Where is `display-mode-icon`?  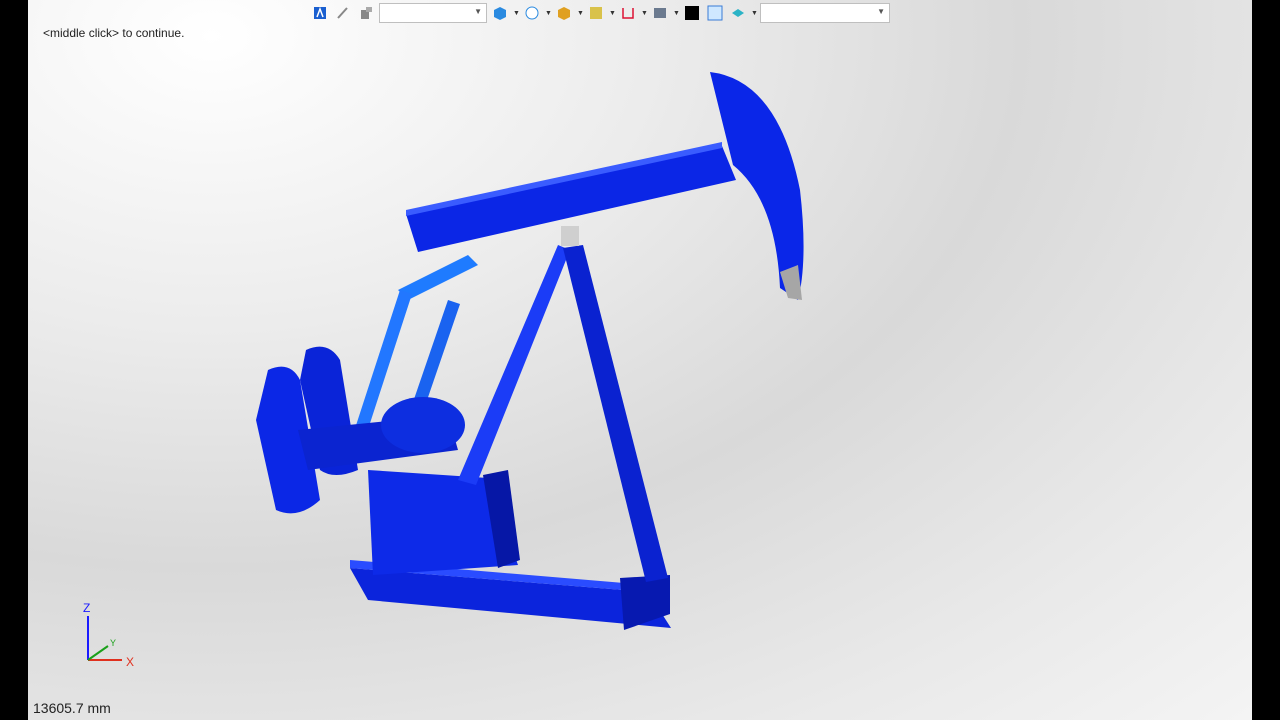
display-mode-icon is located at coordinates (660, 13).